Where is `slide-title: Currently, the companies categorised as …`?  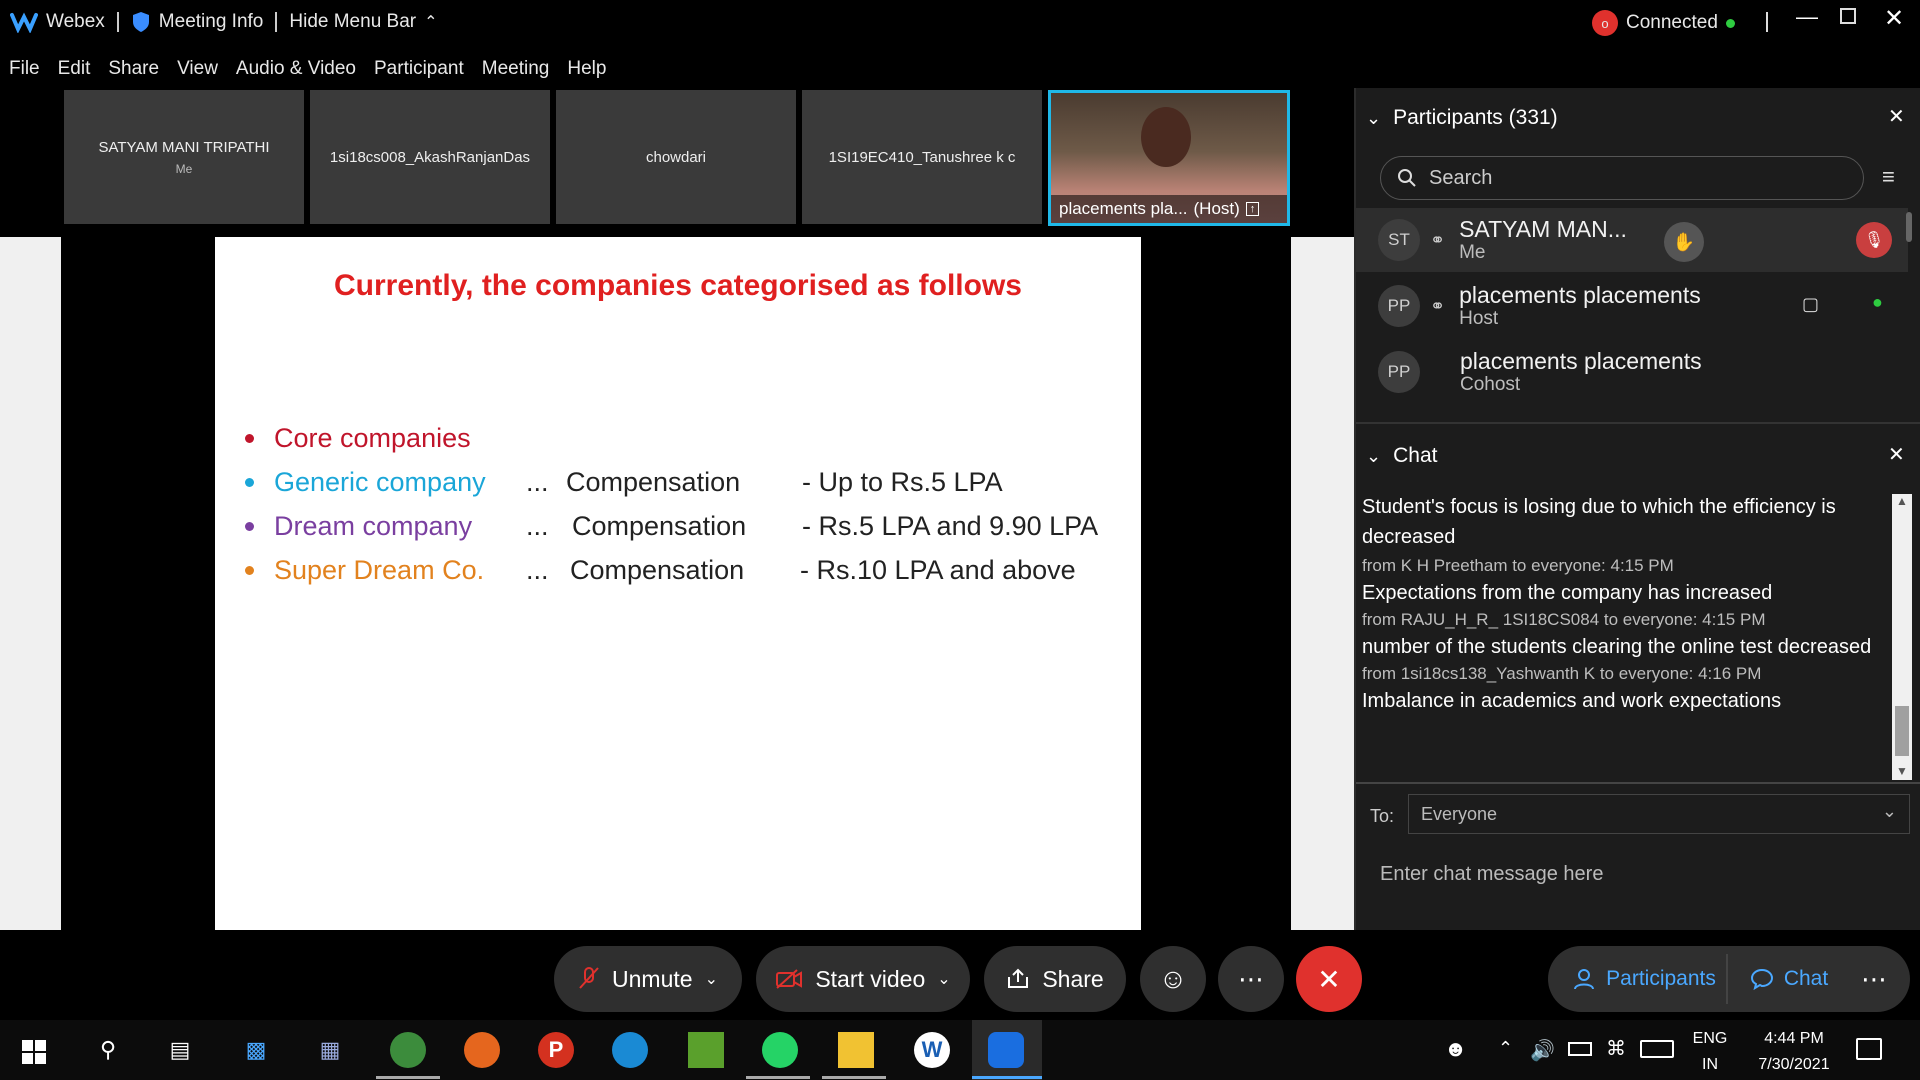
slide-title: Currently, the companies categorised as … is located at coordinates (678, 285).